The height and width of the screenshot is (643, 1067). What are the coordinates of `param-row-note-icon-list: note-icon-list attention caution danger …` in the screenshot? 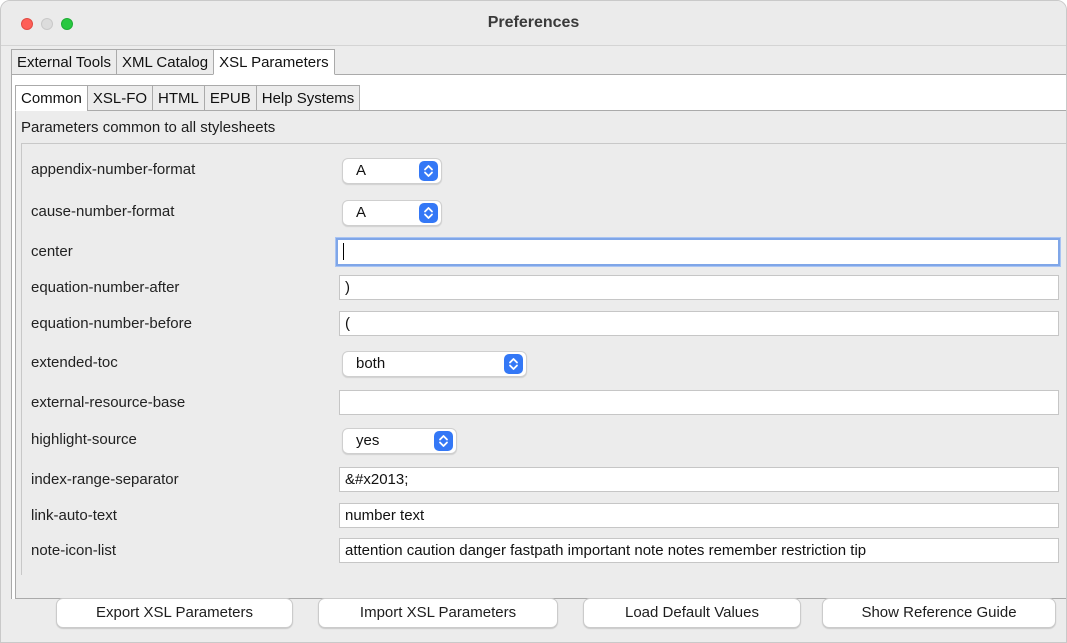 It's located at (544, 551).